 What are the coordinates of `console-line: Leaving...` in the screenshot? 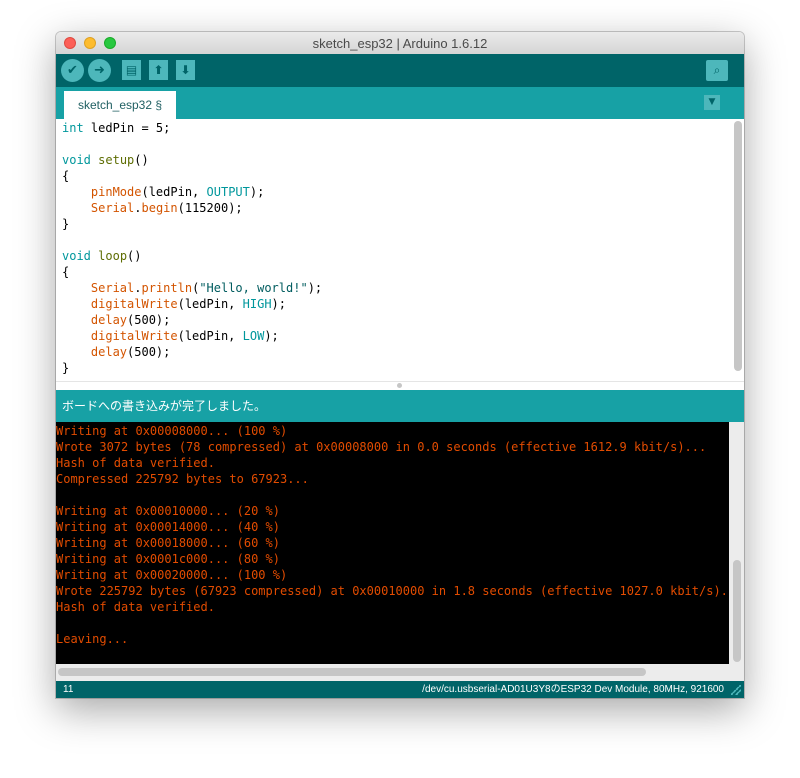 It's located at (92, 639).